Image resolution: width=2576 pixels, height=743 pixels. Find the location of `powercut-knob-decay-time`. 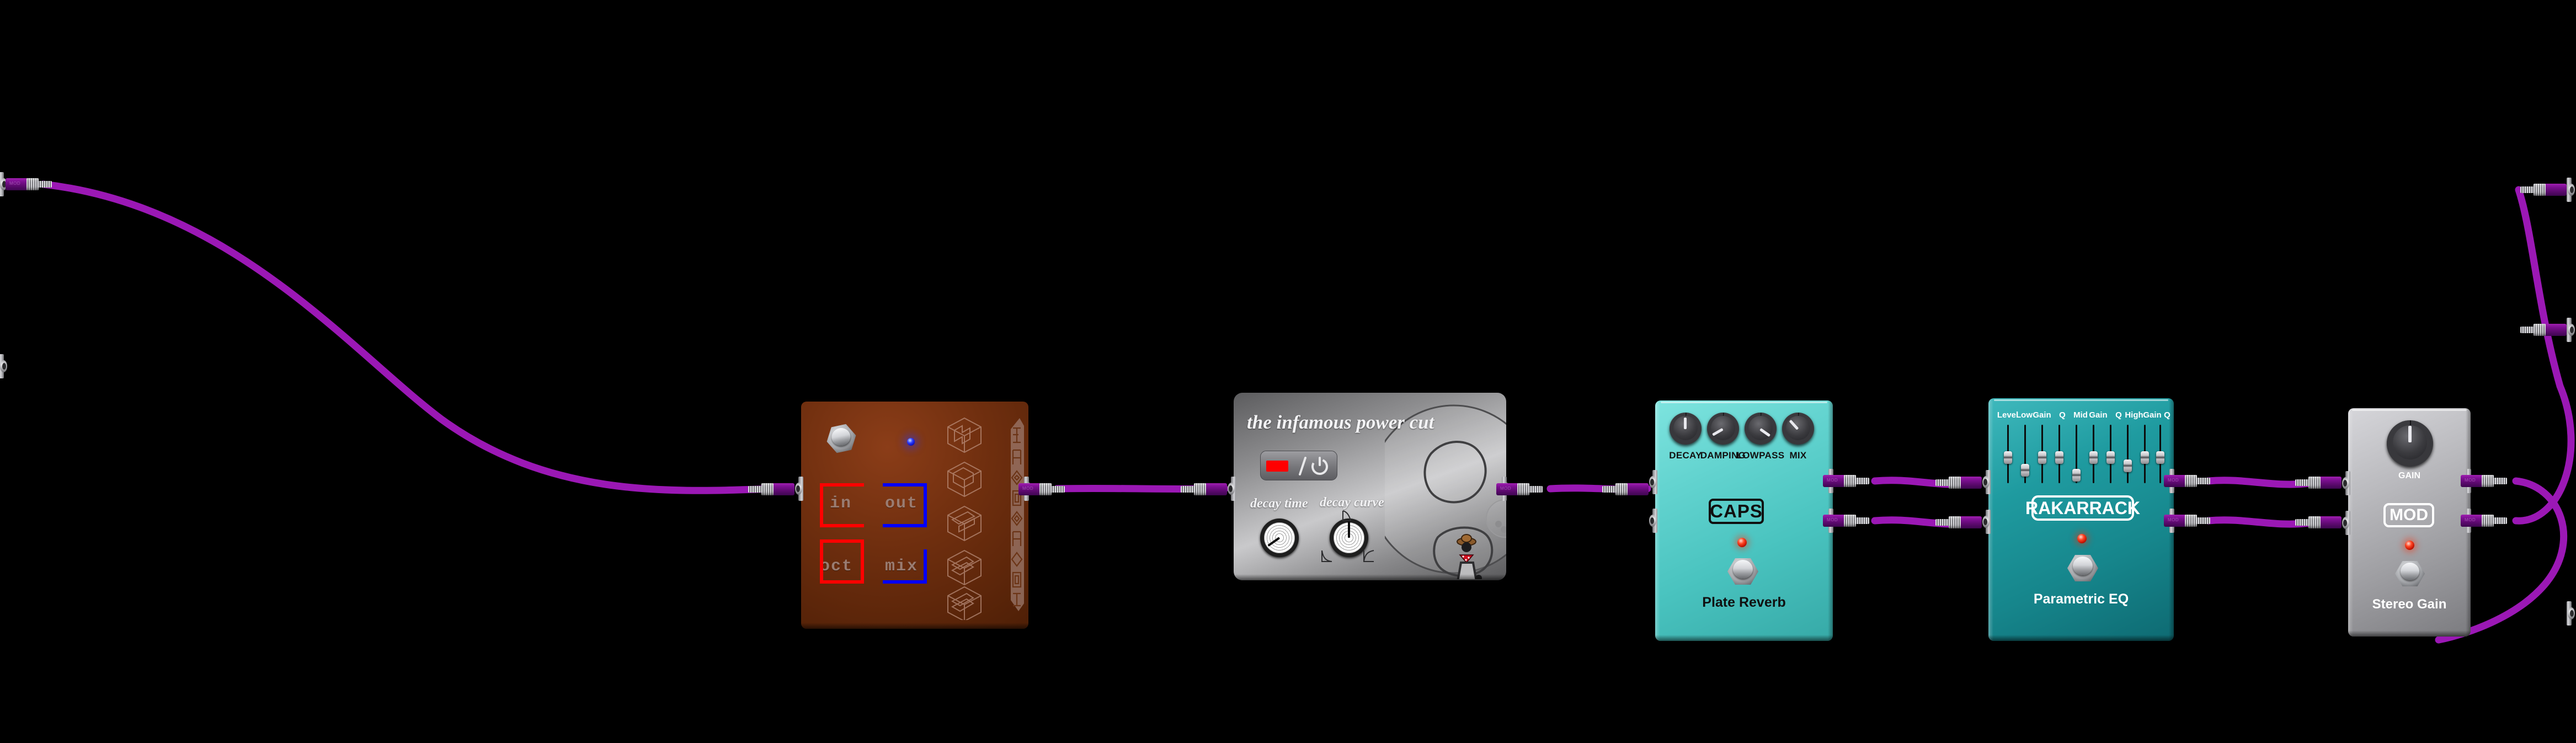

powercut-knob-decay-time is located at coordinates (1279, 538).